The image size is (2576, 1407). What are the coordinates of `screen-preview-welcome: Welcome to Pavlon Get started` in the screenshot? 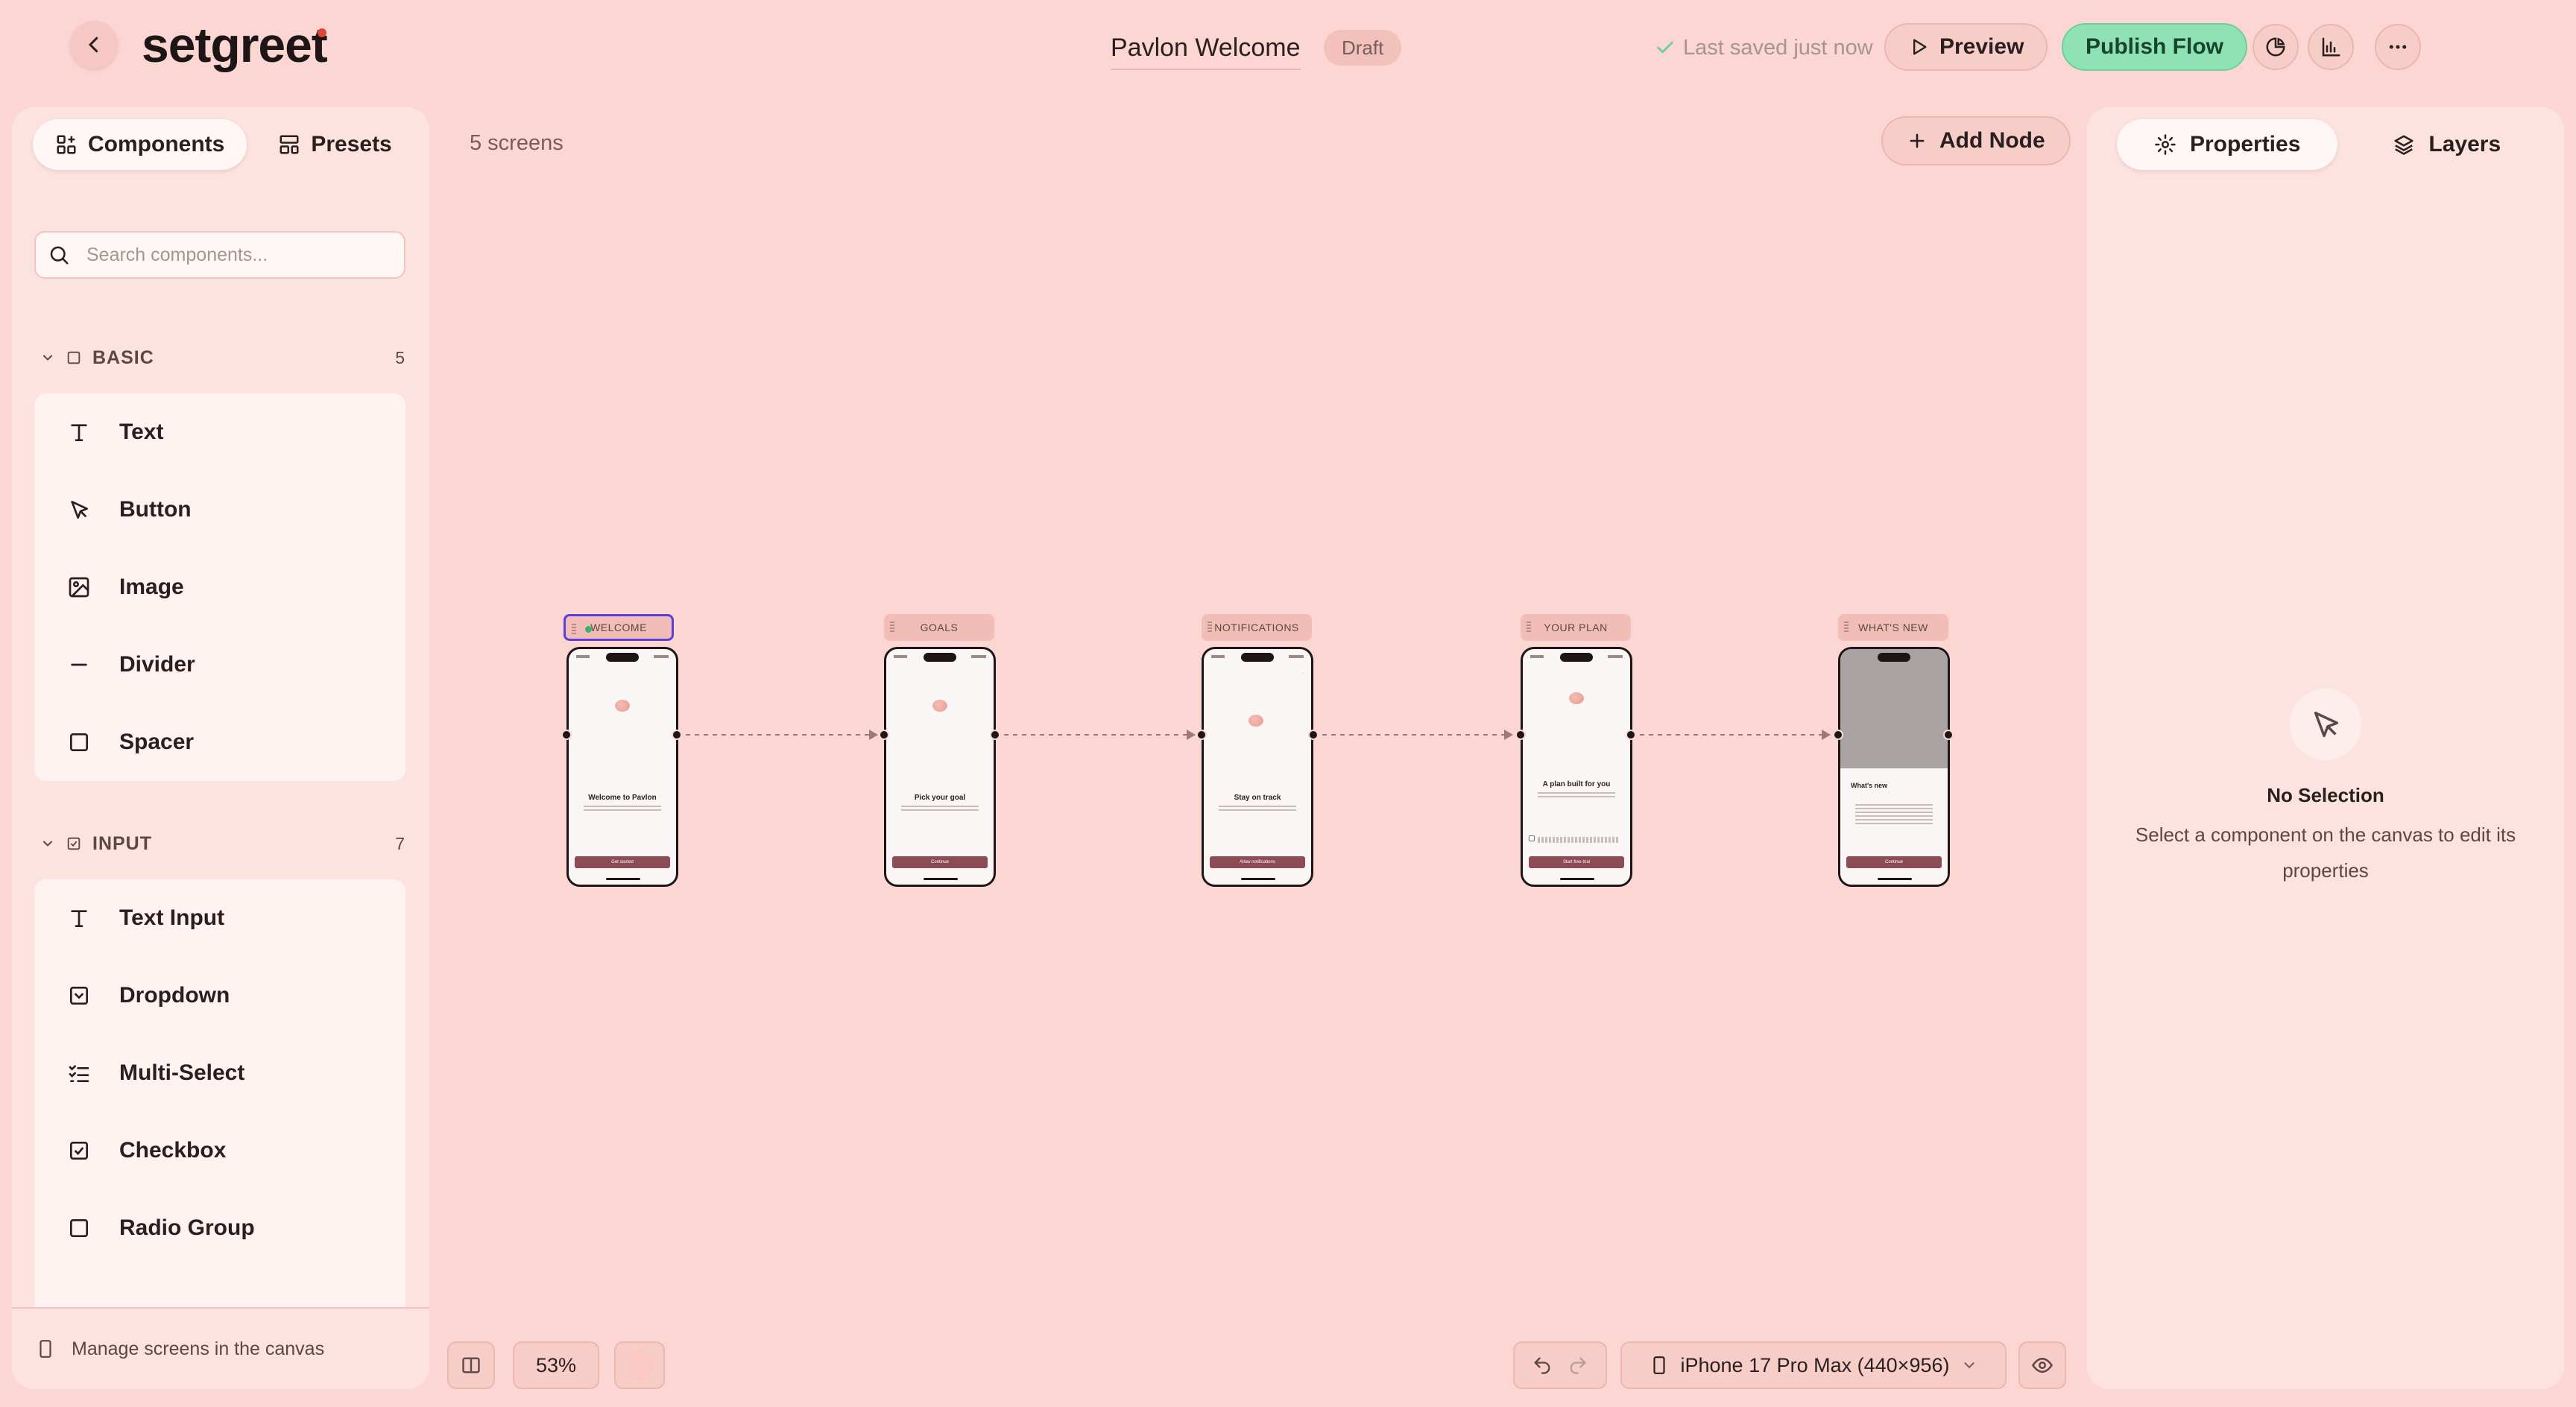 It's located at (622, 767).